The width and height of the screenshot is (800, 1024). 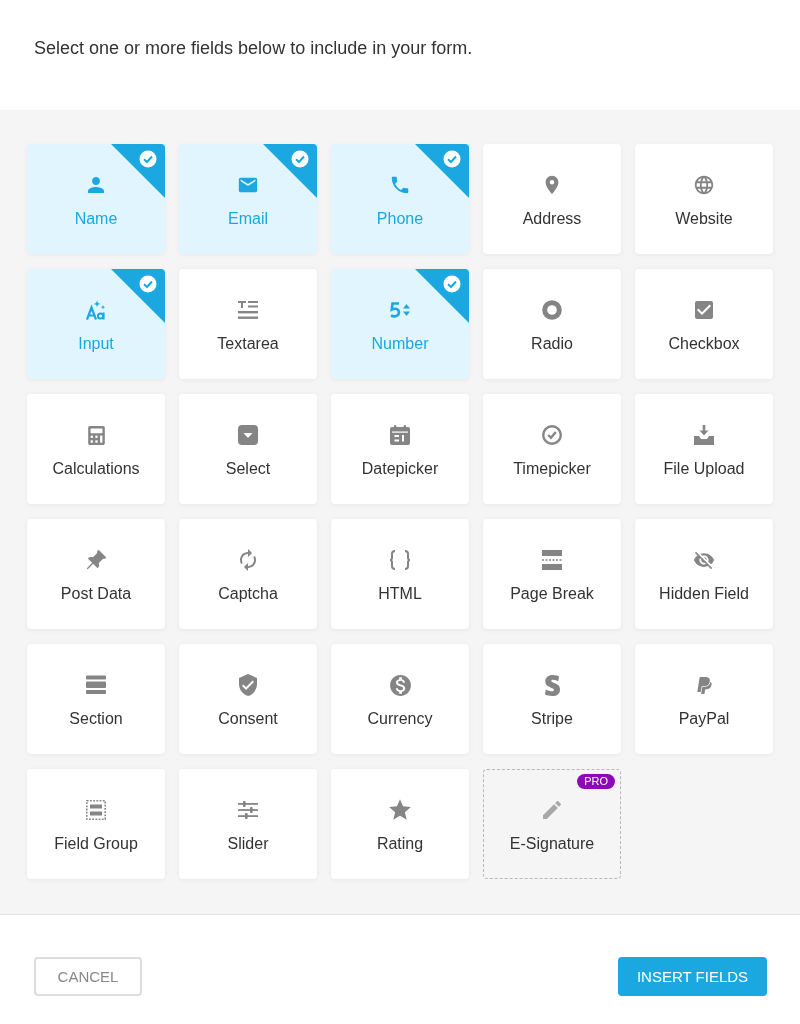 What do you see at coordinates (96, 685) in the screenshot?
I see `section-icon` at bounding box center [96, 685].